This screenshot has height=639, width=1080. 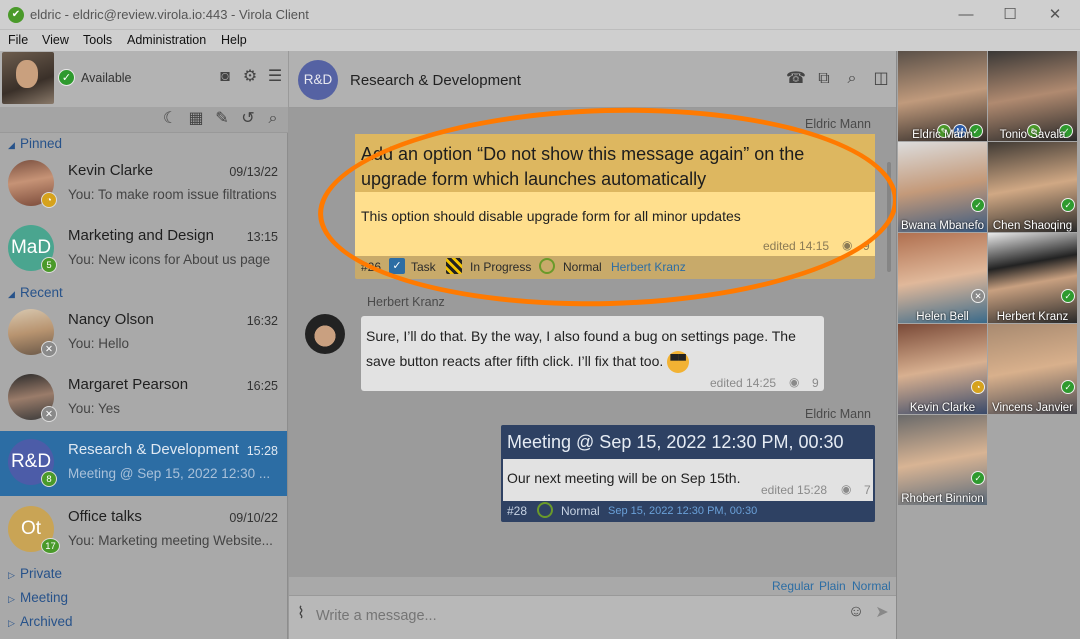 I want to click on sidebar-toggle-icon: ◫, so click(x=881, y=80).